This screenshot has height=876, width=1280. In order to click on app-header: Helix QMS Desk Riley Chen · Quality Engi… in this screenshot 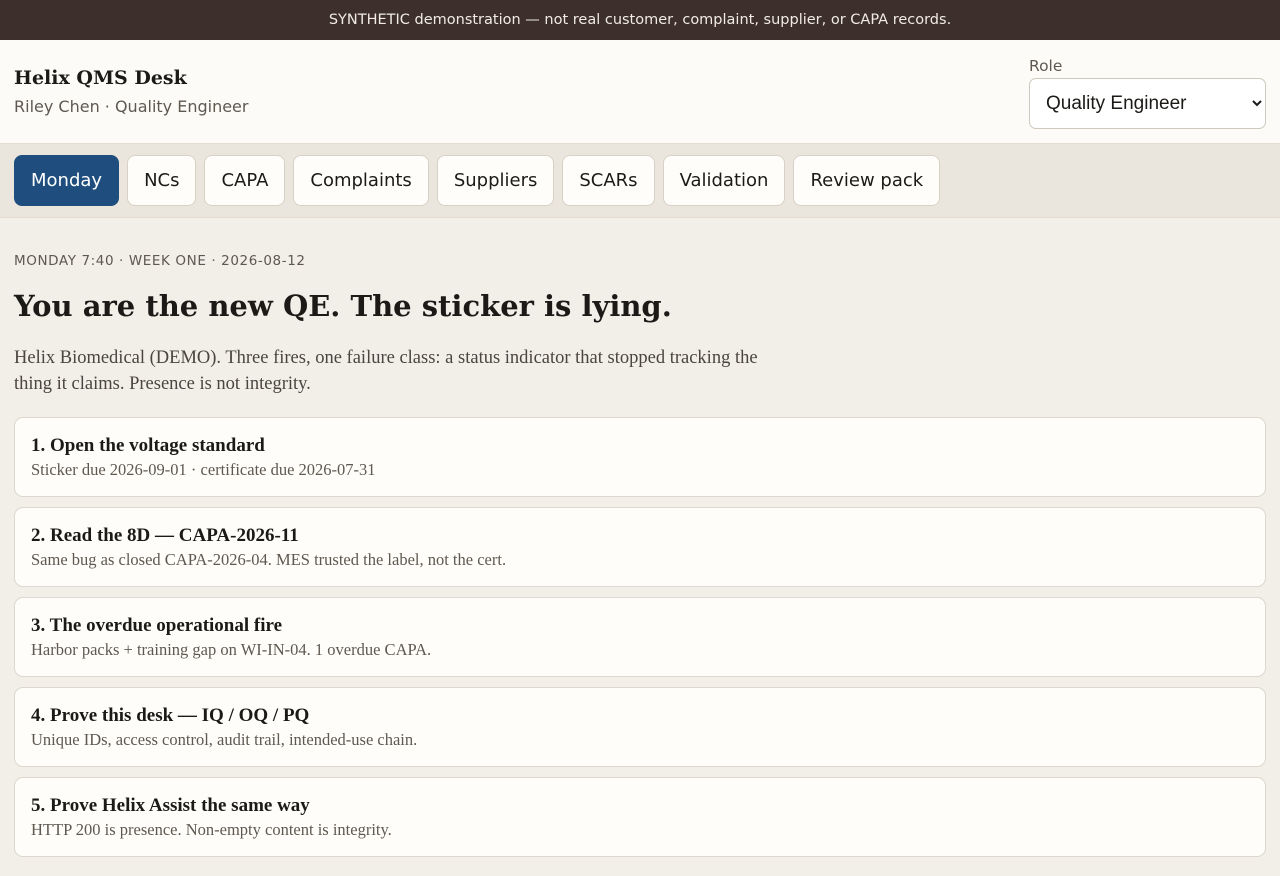, I will do `click(640, 92)`.